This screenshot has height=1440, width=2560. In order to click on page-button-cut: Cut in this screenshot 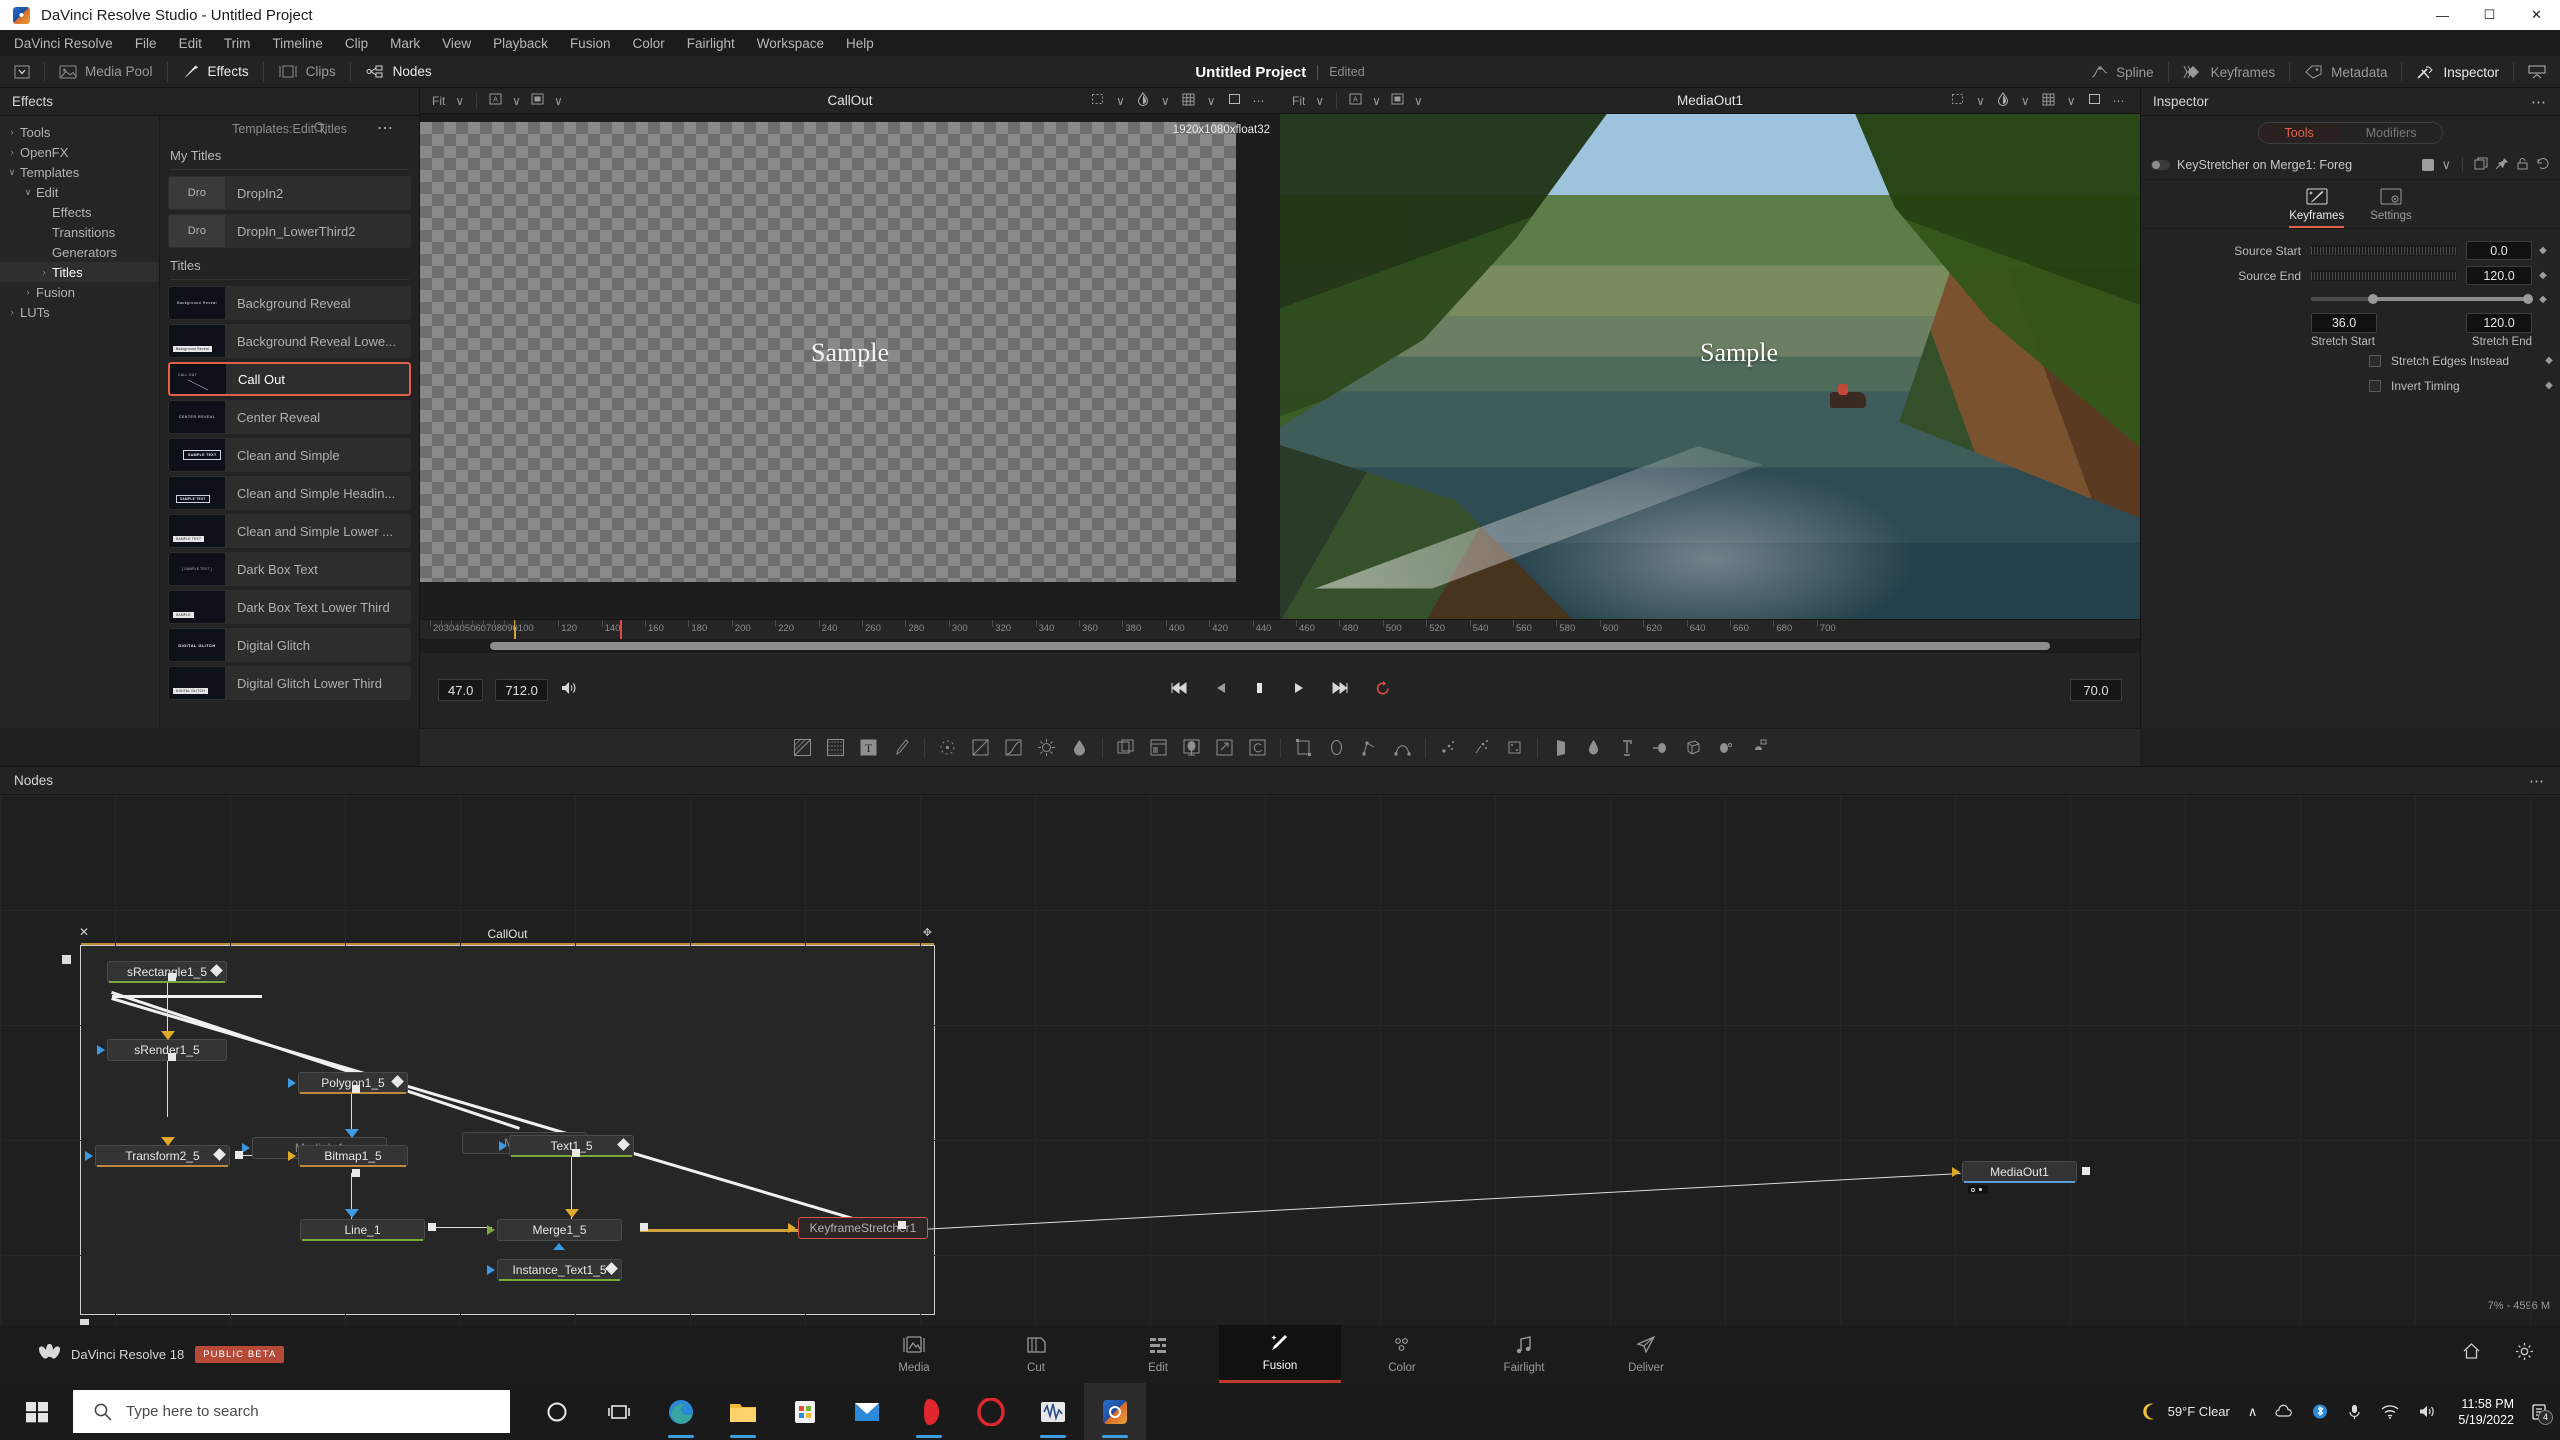, I will do `click(1036, 1354)`.